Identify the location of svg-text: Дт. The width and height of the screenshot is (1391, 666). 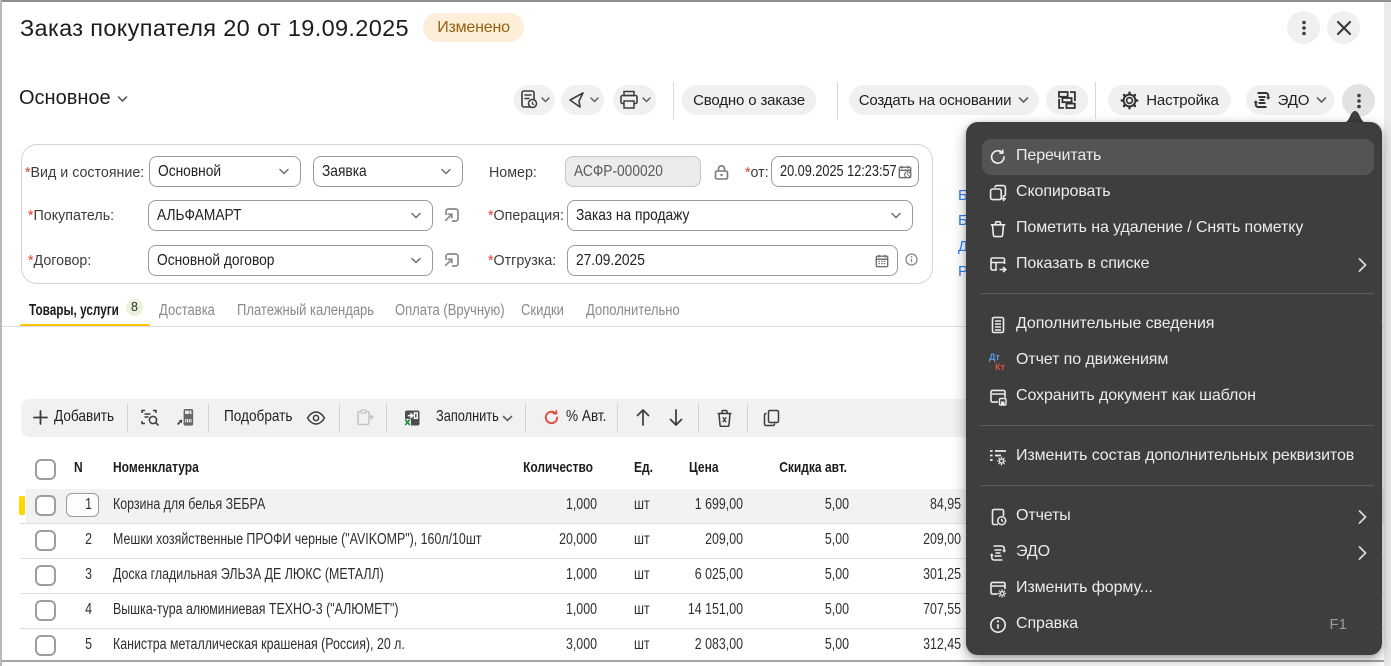
(994, 357).